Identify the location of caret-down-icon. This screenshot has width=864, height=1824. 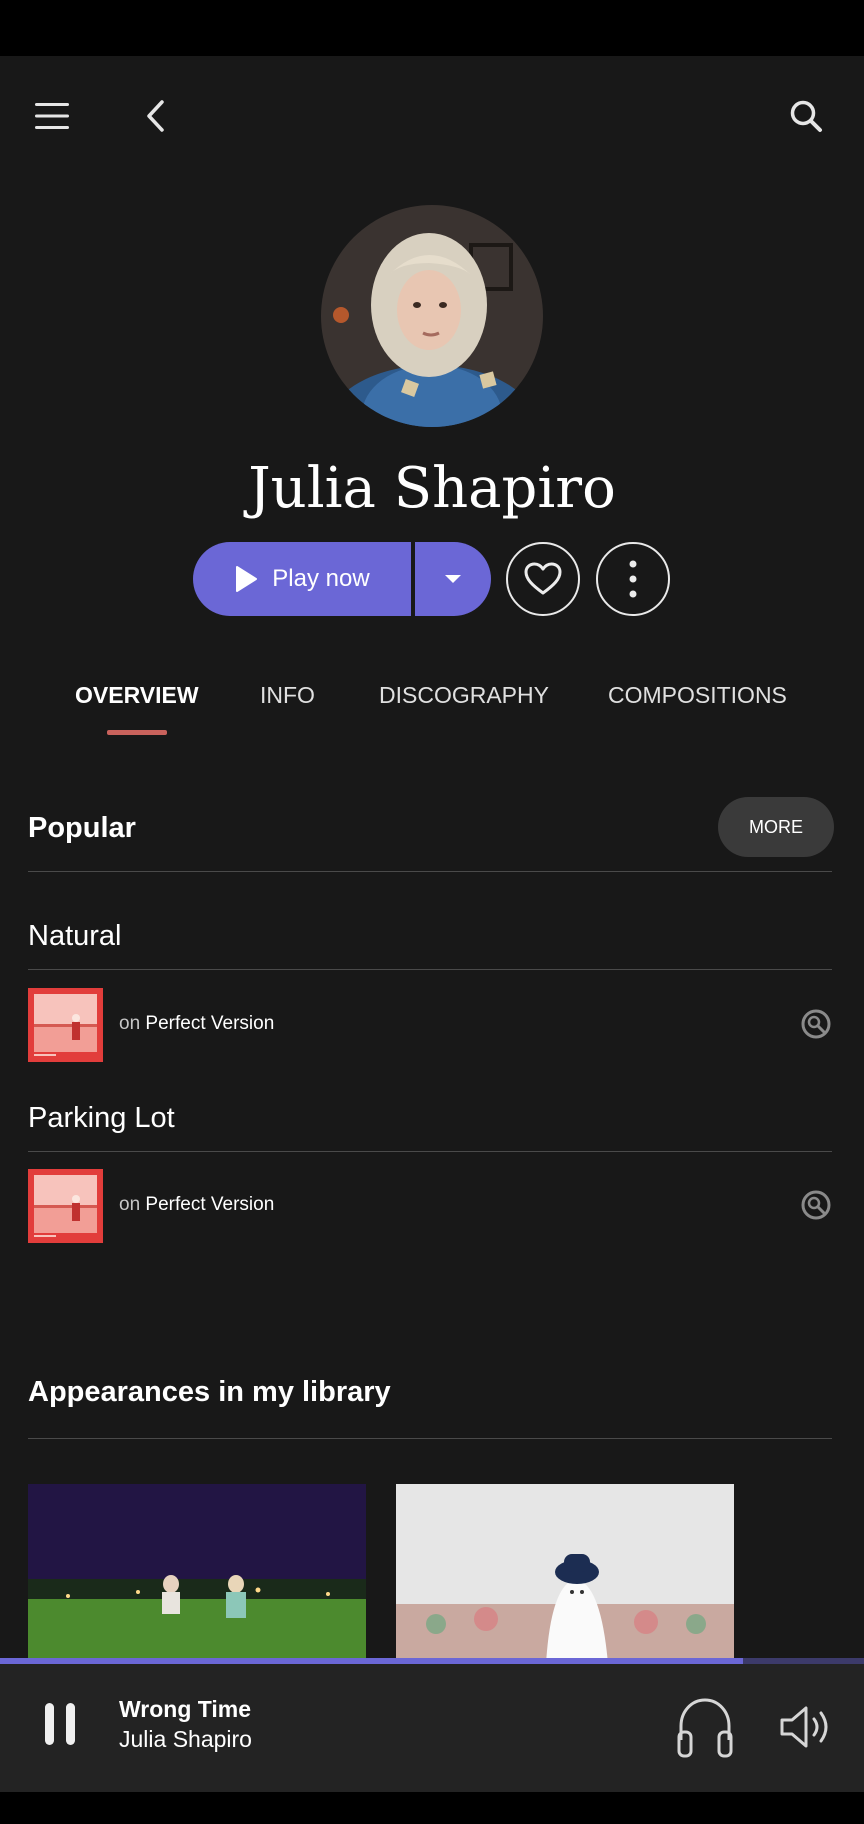
(453, 579).